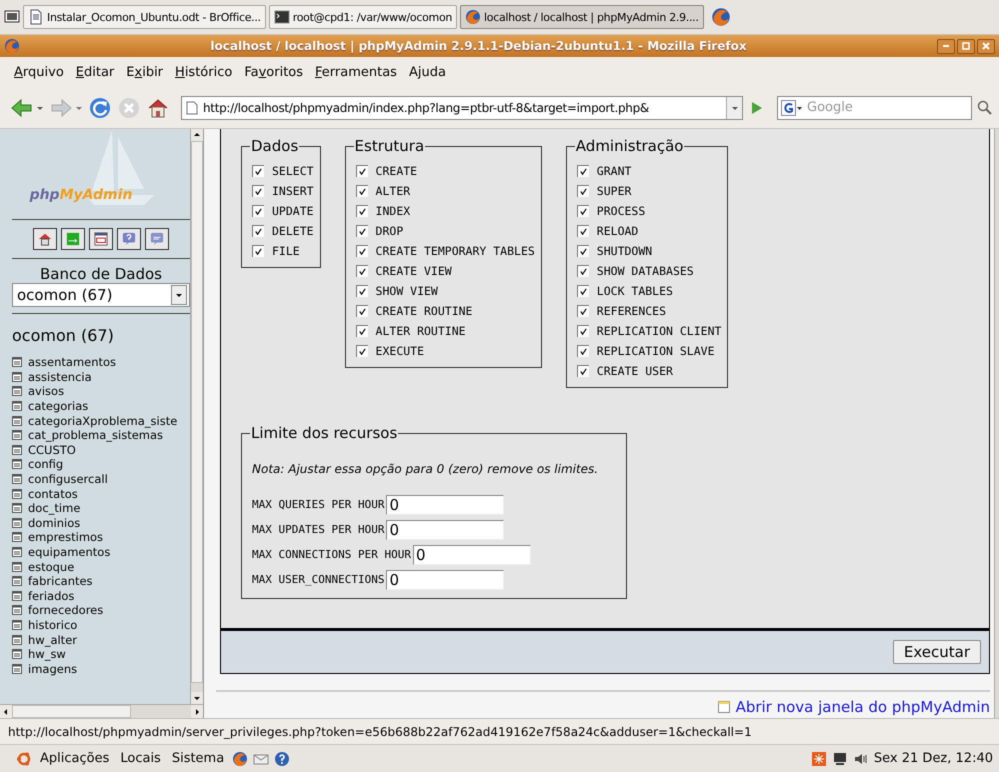 The width and height of the screenshot is (999, 772). I want to click on menu-item: Favoritos, so click(274, 72).